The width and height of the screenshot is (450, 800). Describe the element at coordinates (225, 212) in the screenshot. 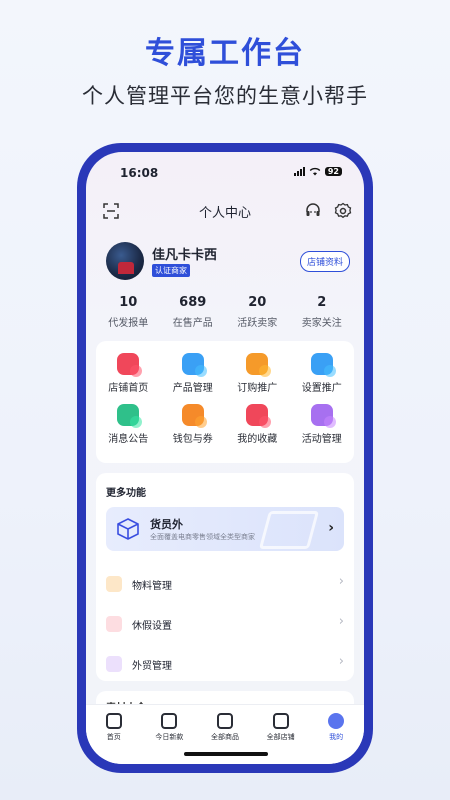

I see `nav-bar: 个人中心` at that location.